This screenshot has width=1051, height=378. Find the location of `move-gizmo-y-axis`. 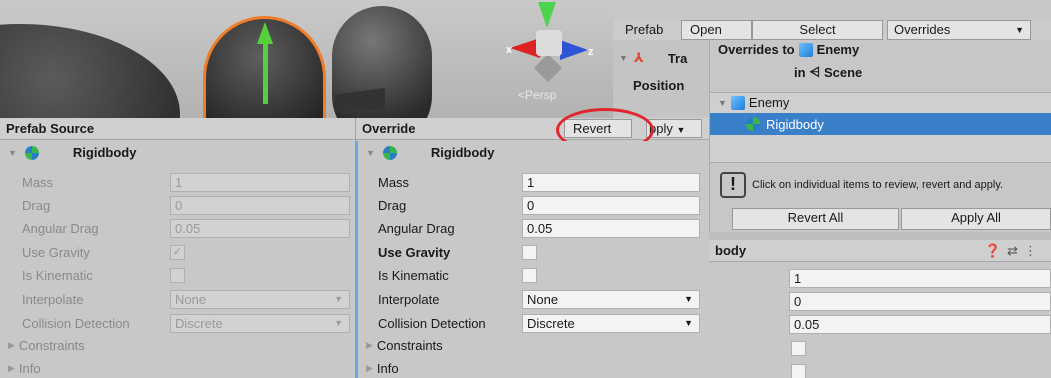

move-gizmo-y-axis is located at coordinates (265, 74).